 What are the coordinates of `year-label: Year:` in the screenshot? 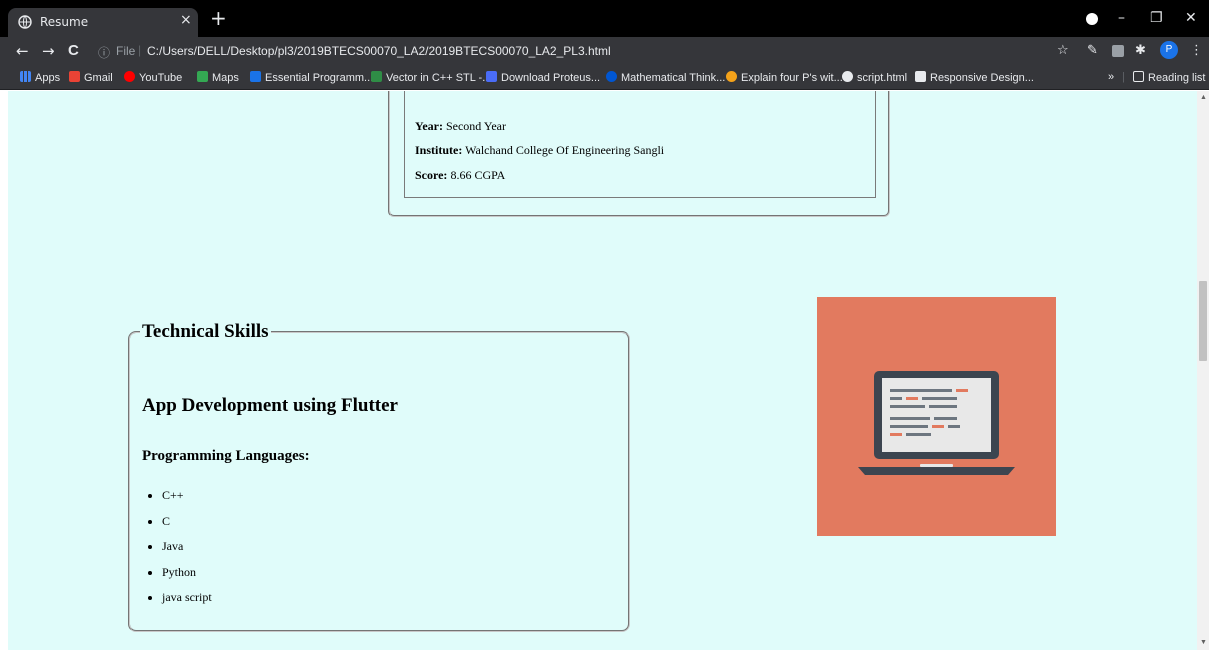 It's located at (429, 126).